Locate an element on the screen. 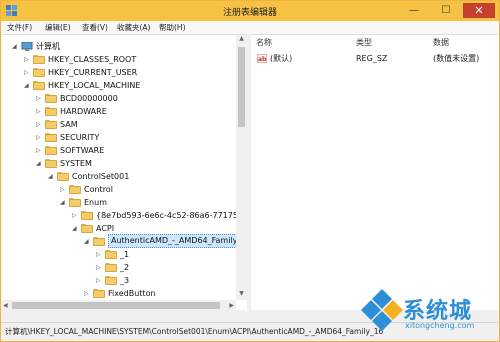 The width and height of the screenshot is (500, 342). minimize-button: — is located at coordinates (414, 10).